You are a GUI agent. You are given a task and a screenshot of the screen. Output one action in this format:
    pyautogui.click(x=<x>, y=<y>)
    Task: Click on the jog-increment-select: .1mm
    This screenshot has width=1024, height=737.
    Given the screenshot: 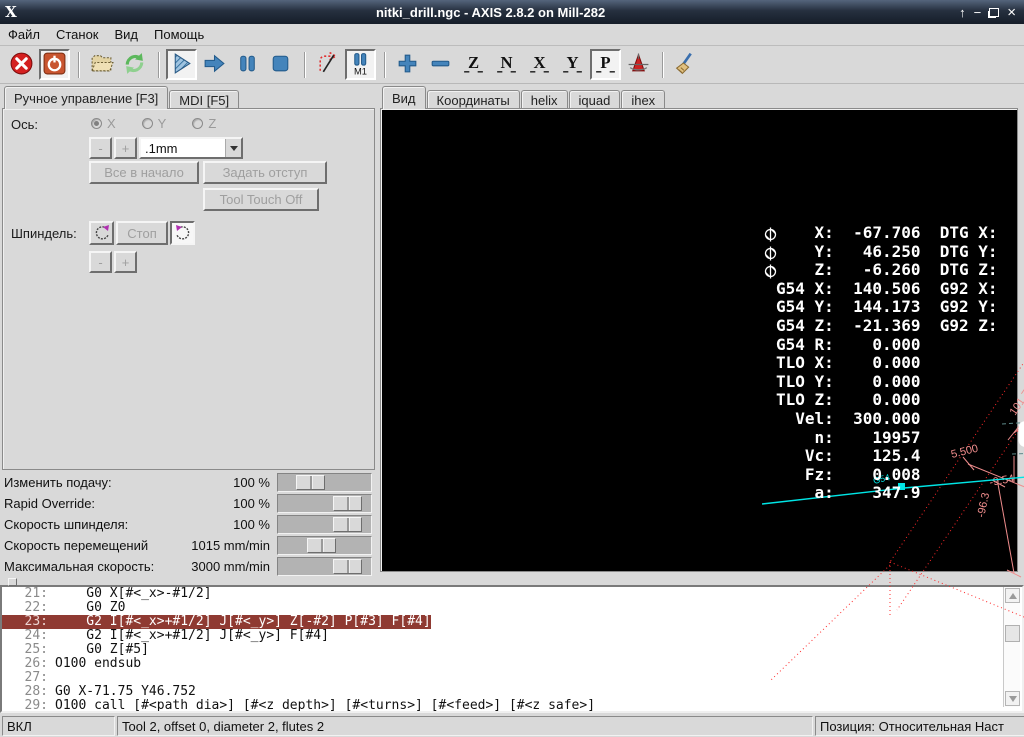 What is the action you would take?
    pyautogui.click(x=191, y=148)
    